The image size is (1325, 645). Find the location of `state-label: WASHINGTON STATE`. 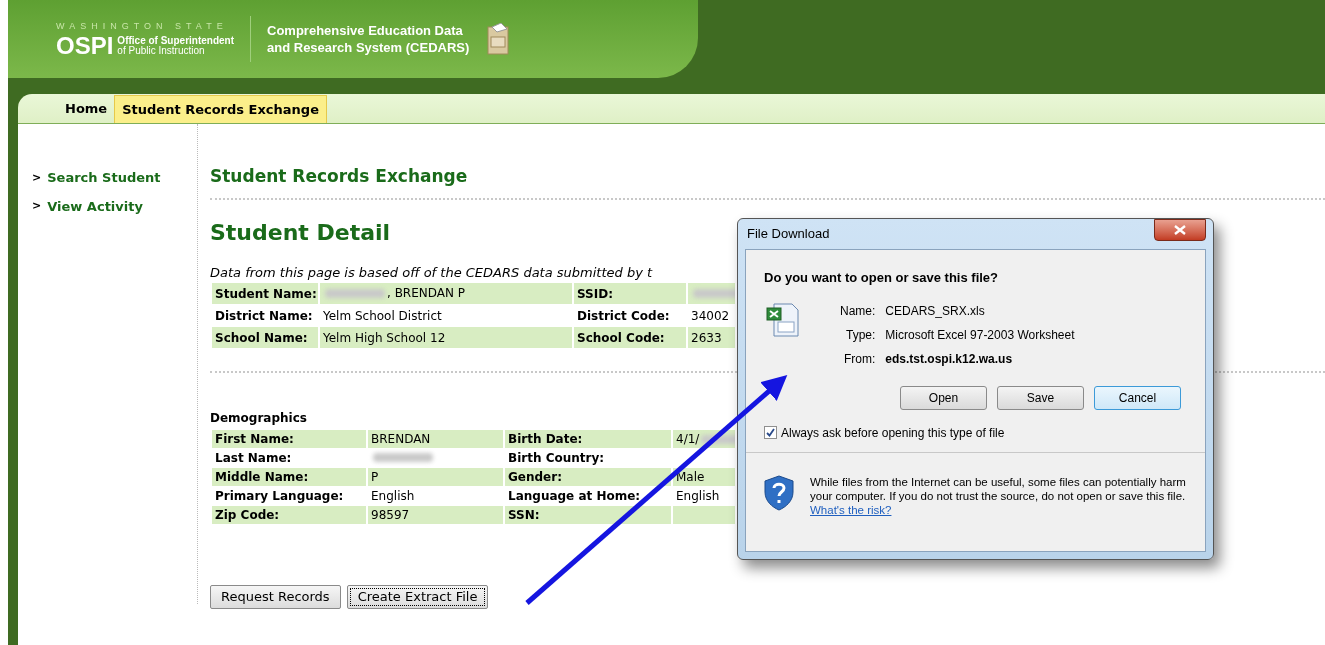

state-label: WASHINGTON STATE is located at coordinates (142, 27).